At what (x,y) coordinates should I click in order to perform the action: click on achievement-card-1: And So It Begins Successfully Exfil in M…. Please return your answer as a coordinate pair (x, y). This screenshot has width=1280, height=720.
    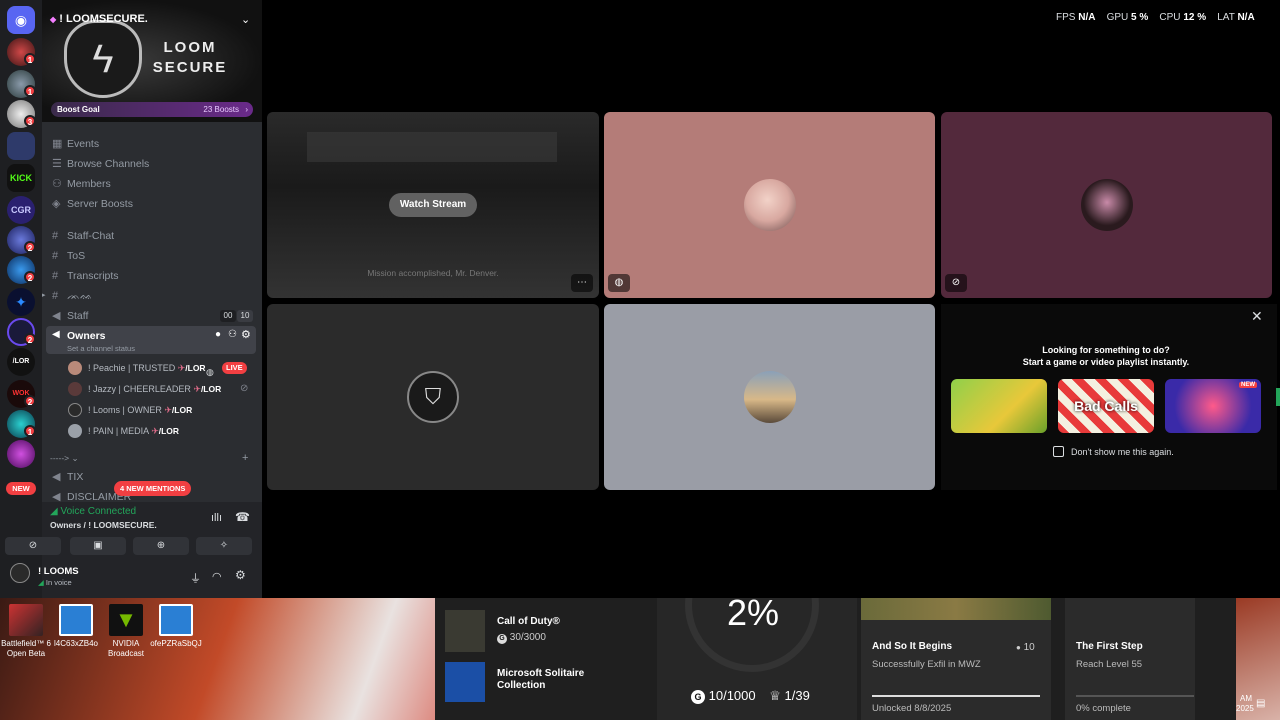
    Looking at the image, I should click on (956, 659).